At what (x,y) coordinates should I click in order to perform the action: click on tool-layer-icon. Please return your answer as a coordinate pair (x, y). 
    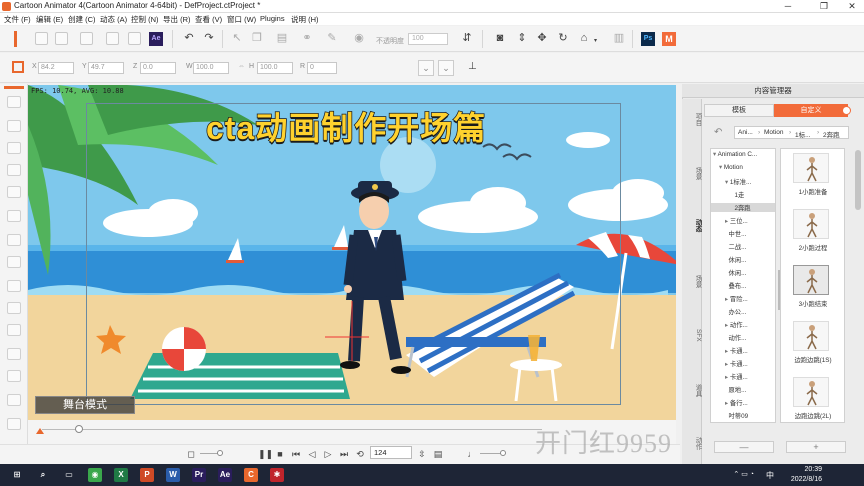
    Looking at the image, I should click on (14, 240).